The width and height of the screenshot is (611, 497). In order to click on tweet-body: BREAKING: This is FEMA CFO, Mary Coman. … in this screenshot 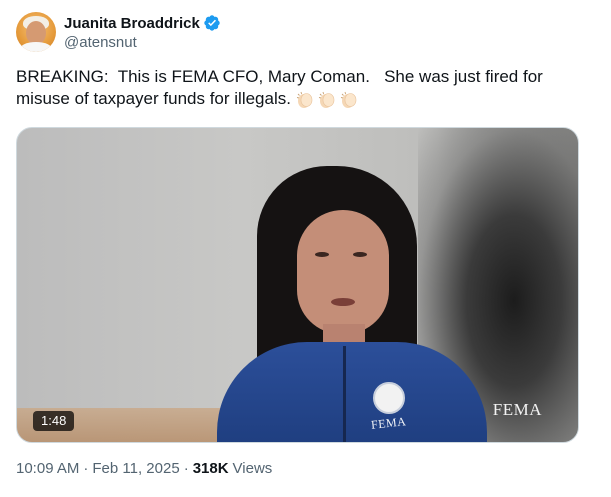, I will do `click(296, 88)`.